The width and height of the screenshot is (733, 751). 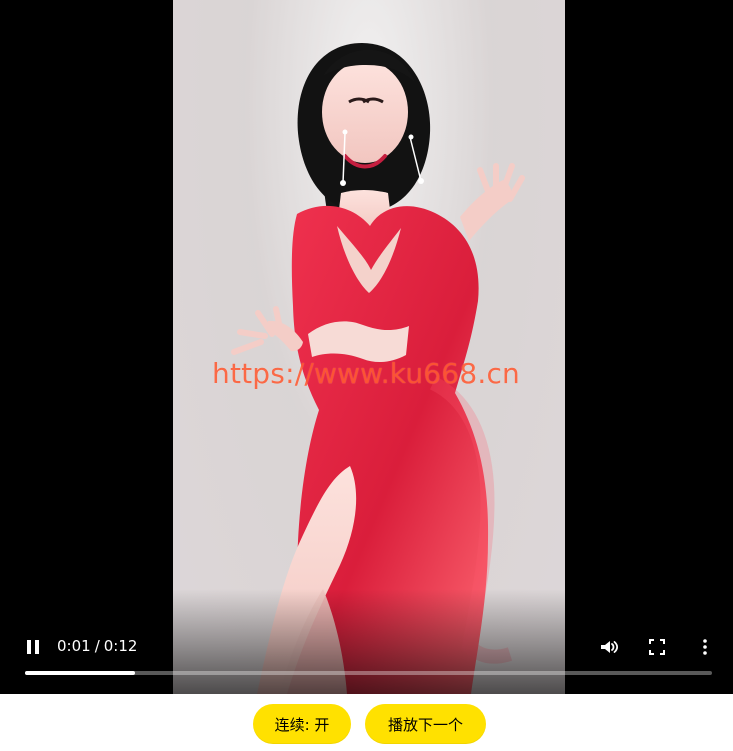 I want to click on time-display: 0:01/0:12, so click(x=97, y=646).